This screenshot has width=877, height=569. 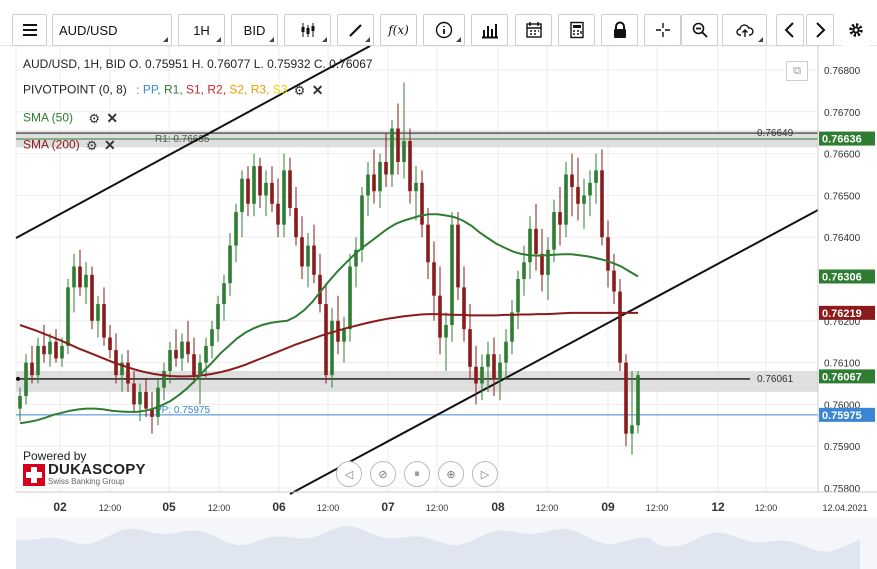 I want to click on hamburger-menu-button, so click(x=29, y=30).